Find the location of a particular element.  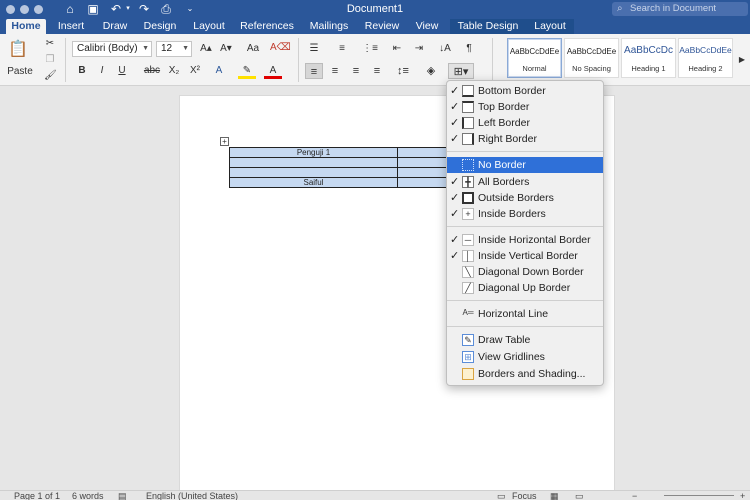

menu-item-bottom-border: ✓ Bottom Border is located at coordinates (525, 91).